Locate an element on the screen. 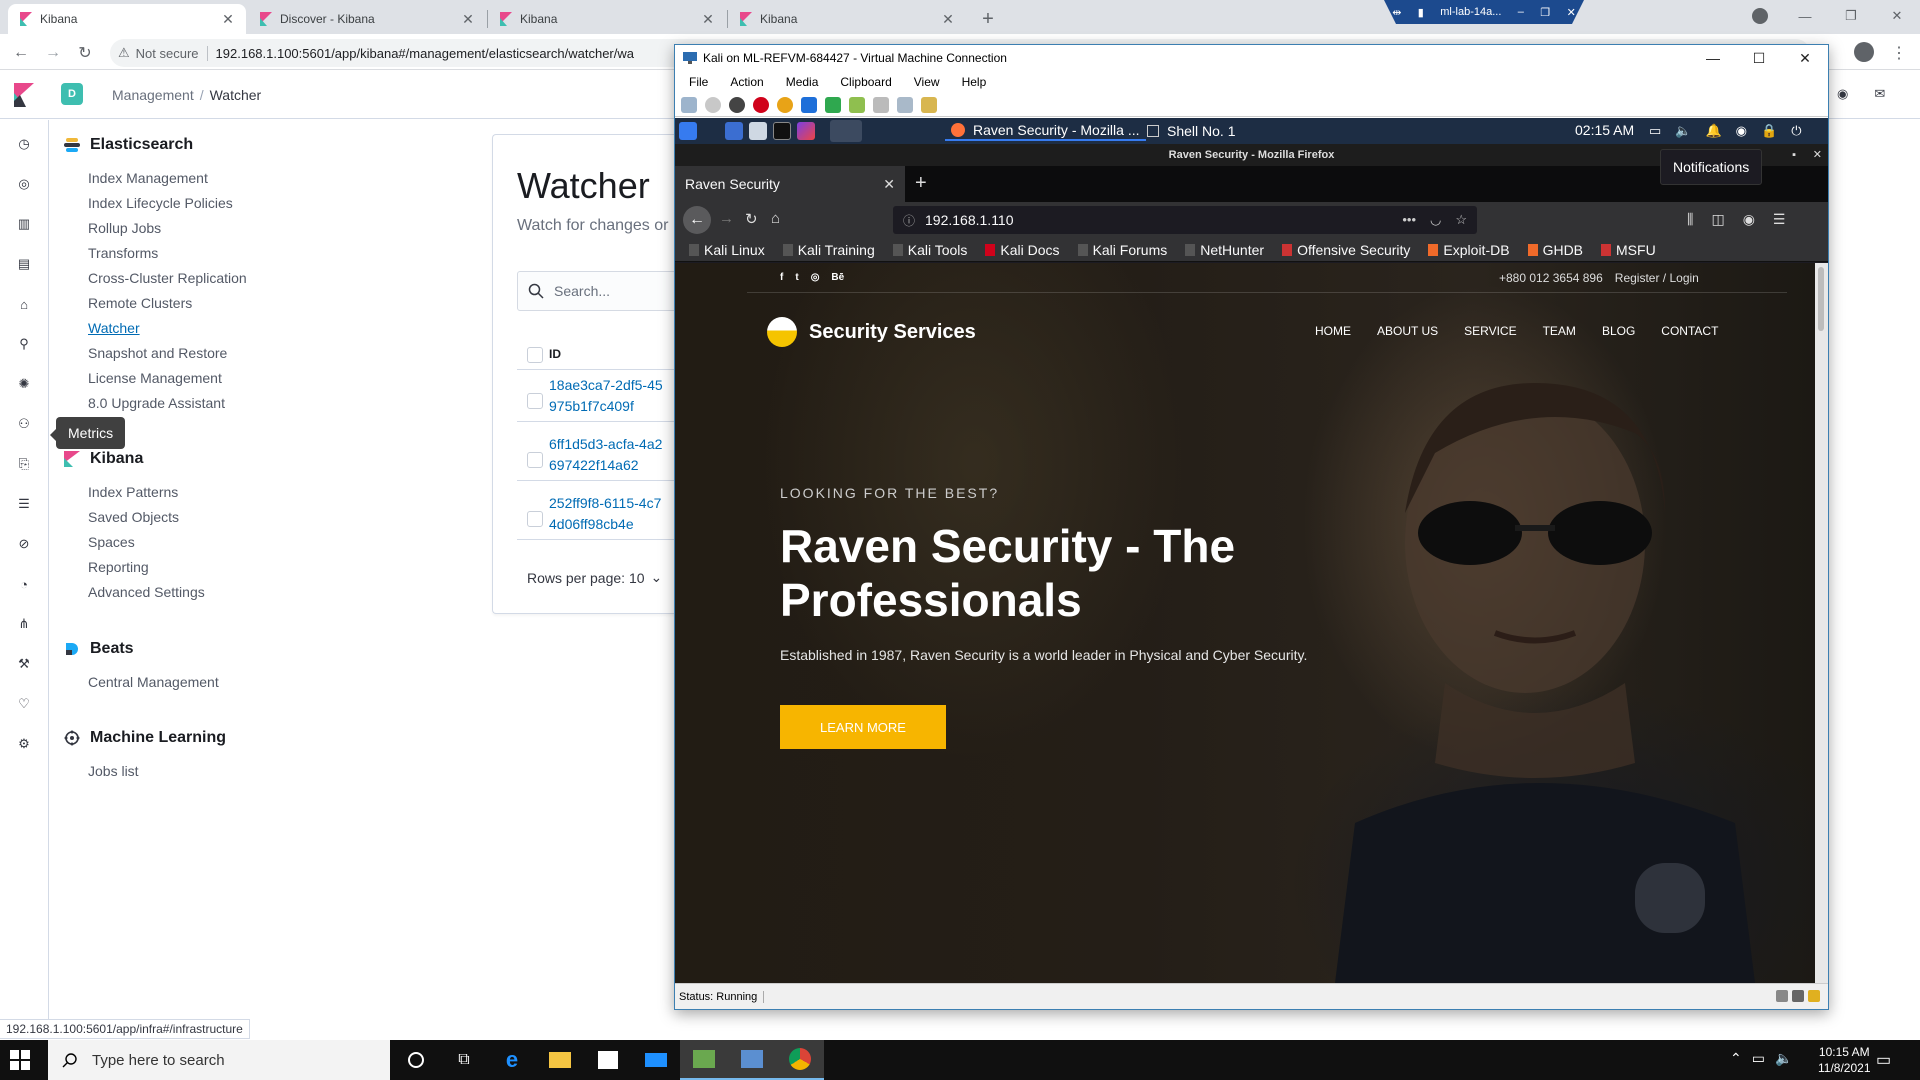 The image size is (1920, 1080). bookmark-kali-tools: Kali Tools is located at coordinates (929, 250).